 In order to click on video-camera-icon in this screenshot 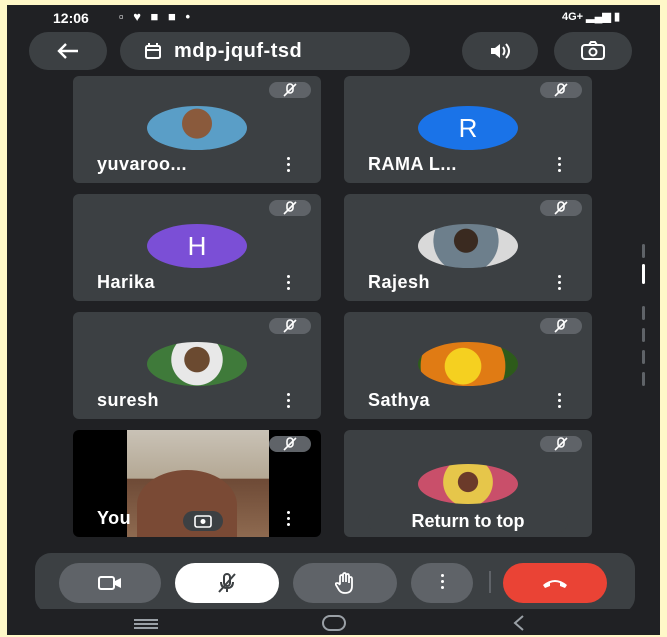, I will do `click(109, 583)`.